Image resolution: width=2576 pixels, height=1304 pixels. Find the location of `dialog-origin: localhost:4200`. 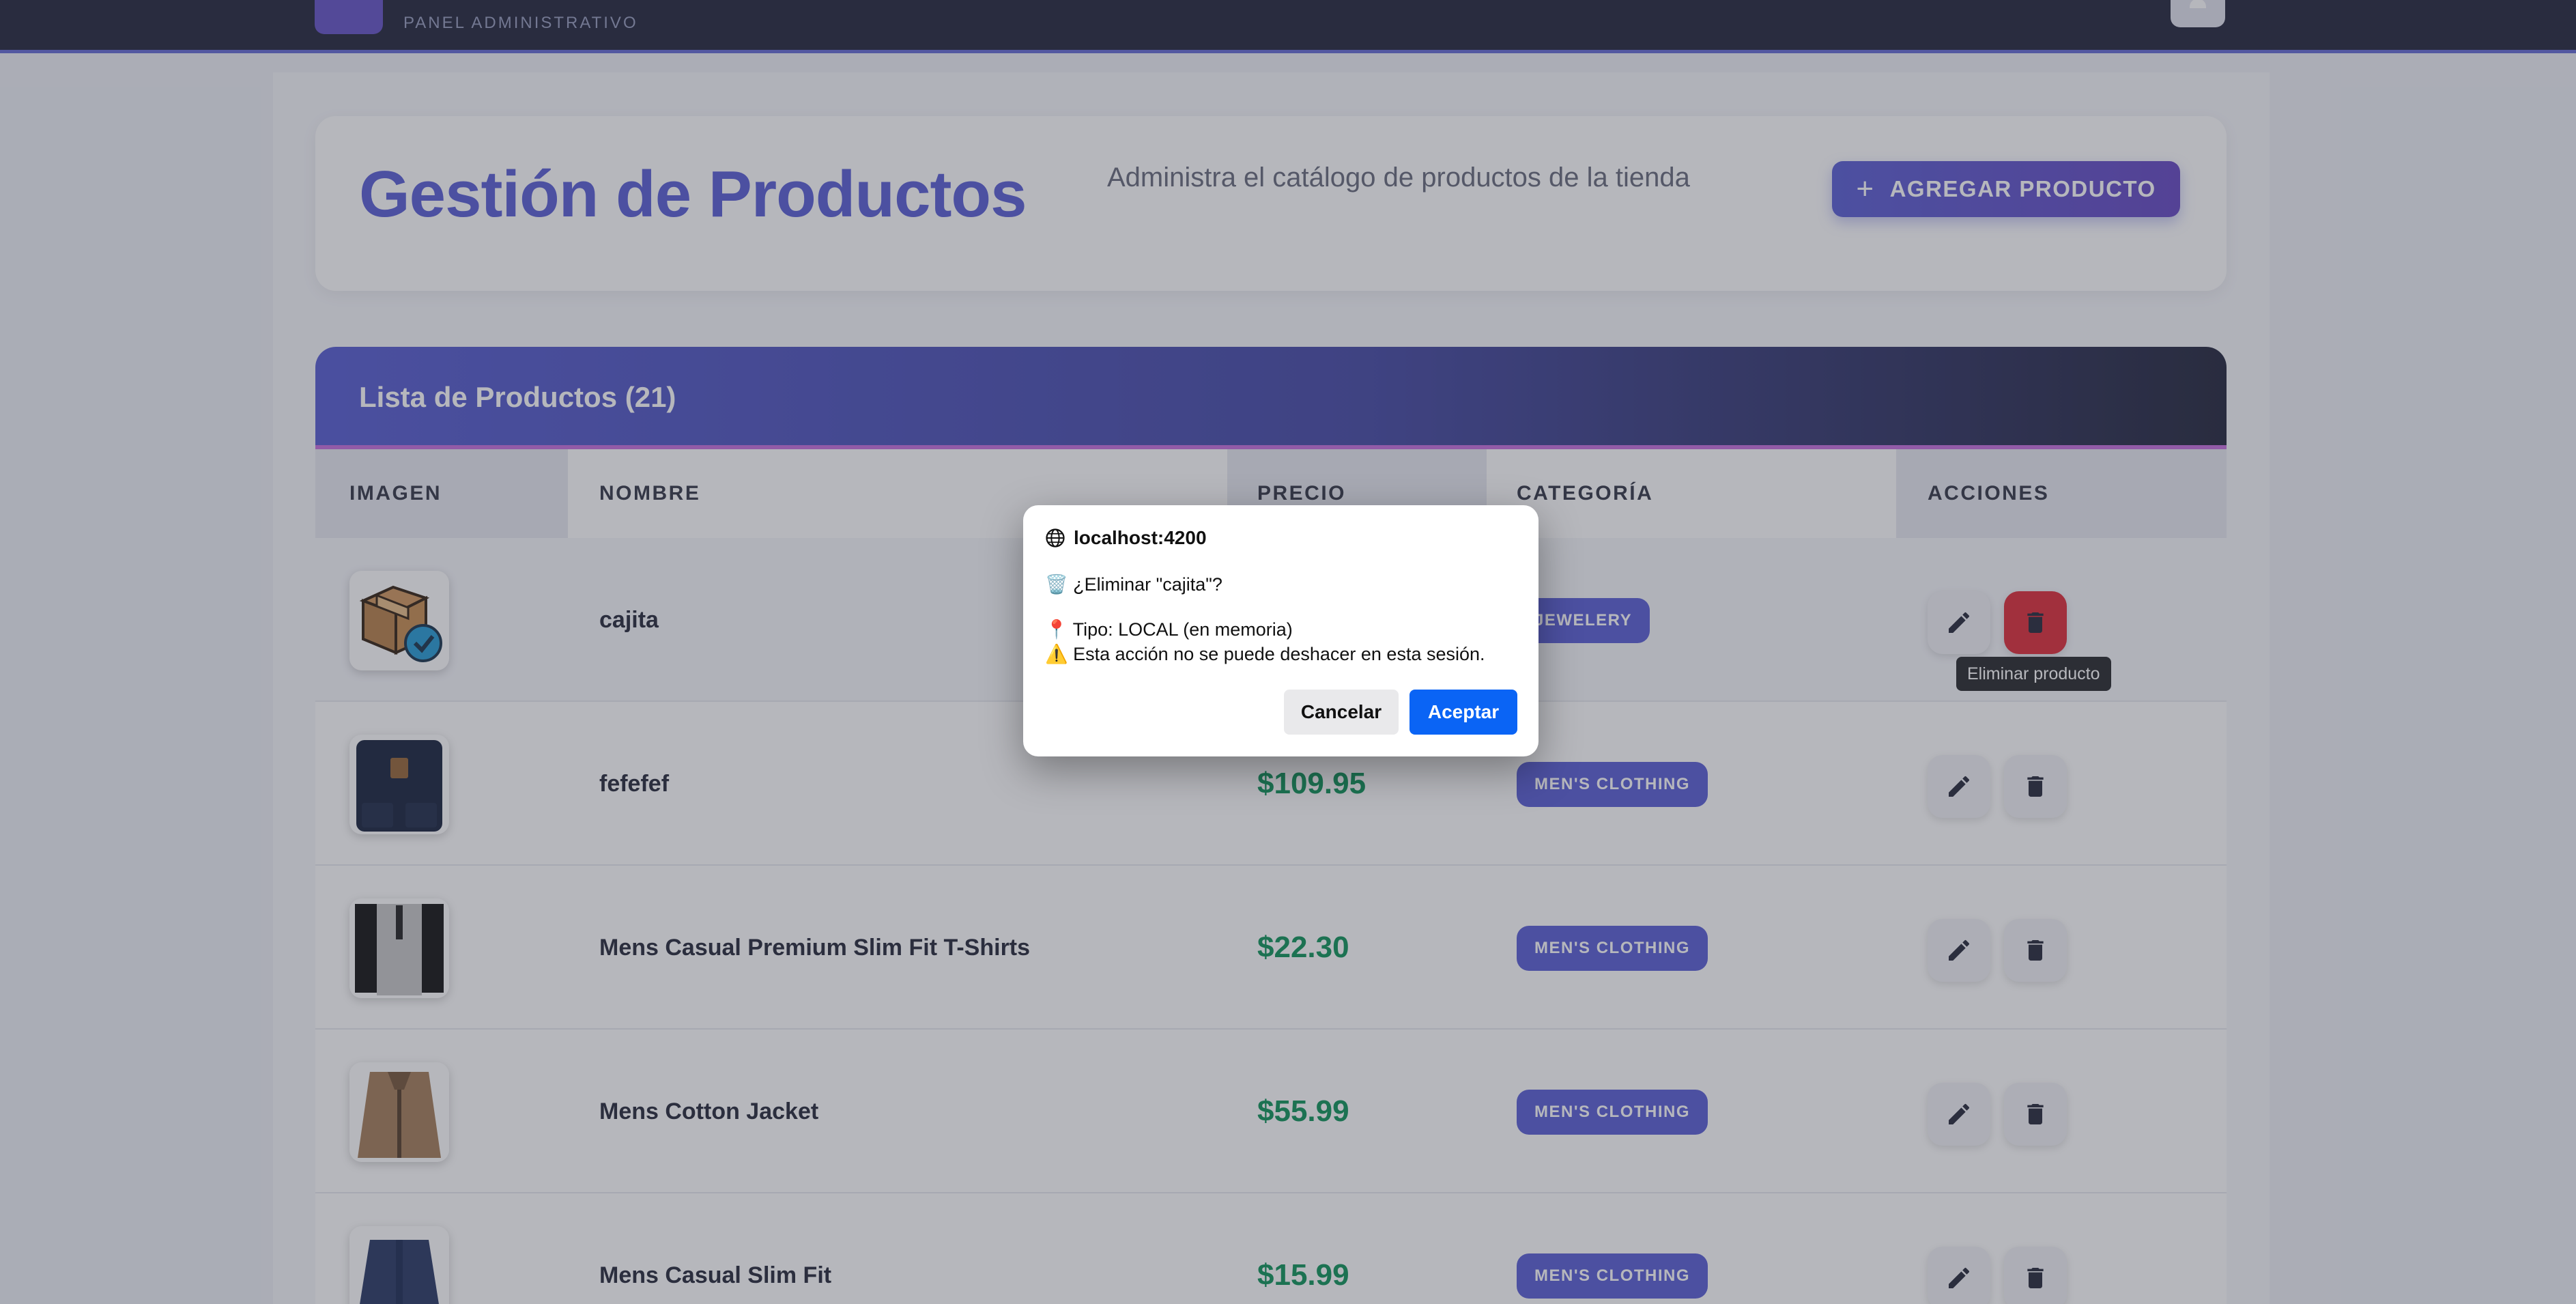

dialog-origin: localhost:4200 is located at coordinates (1126, 538).